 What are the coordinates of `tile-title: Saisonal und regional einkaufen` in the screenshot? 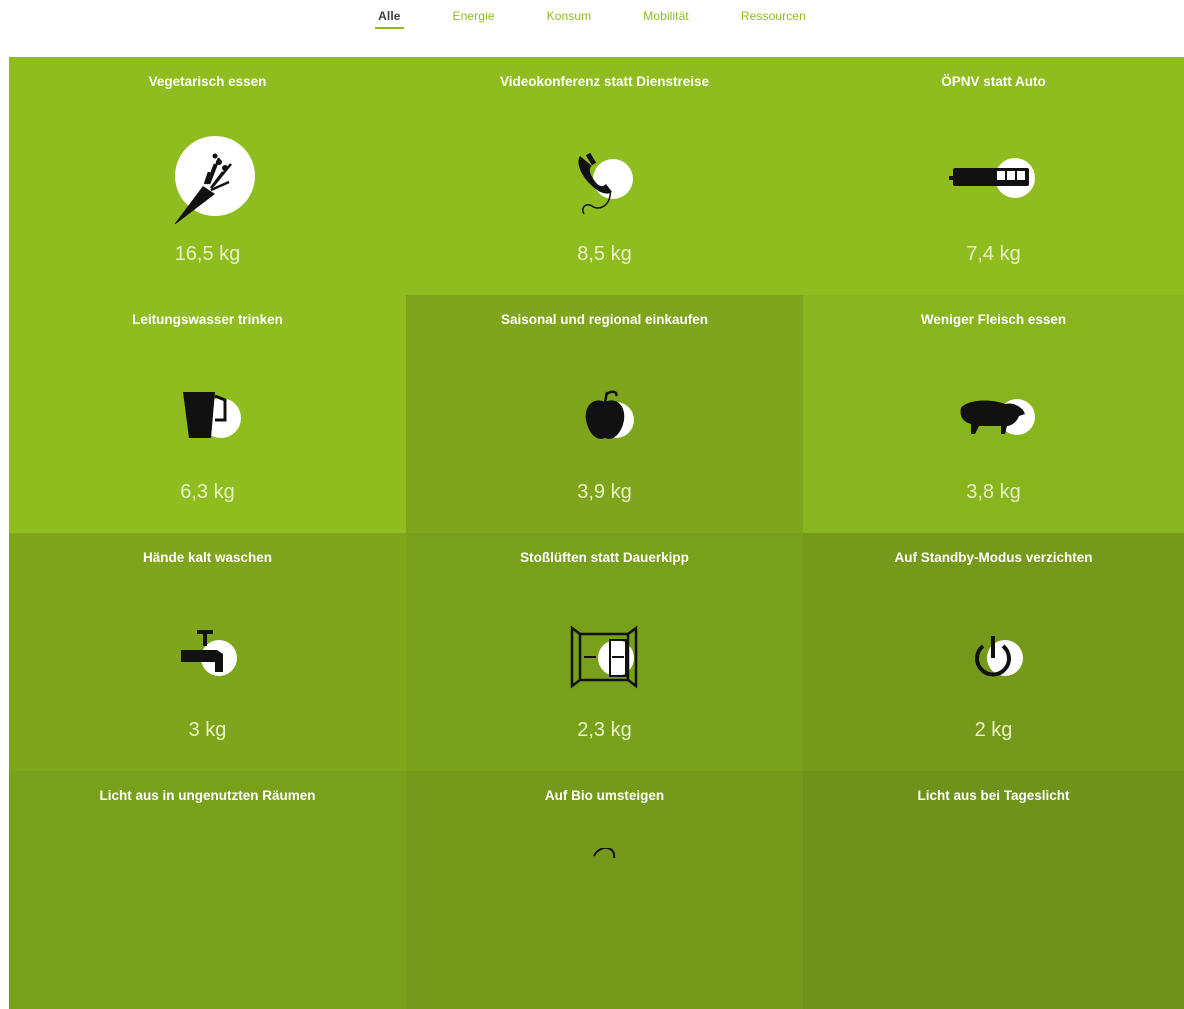 It's located at (604, 319).